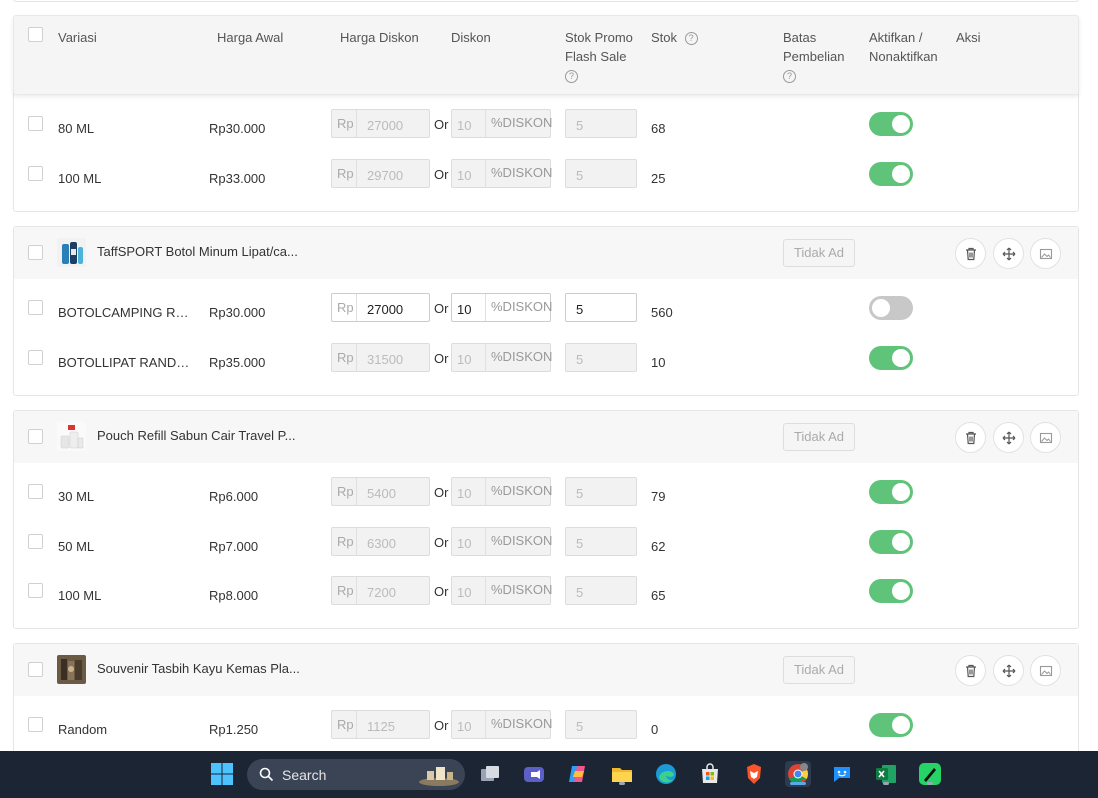 The image size is (1098, 798). I want to click on header-batas-line2: Pembelian, so click(814, 56).